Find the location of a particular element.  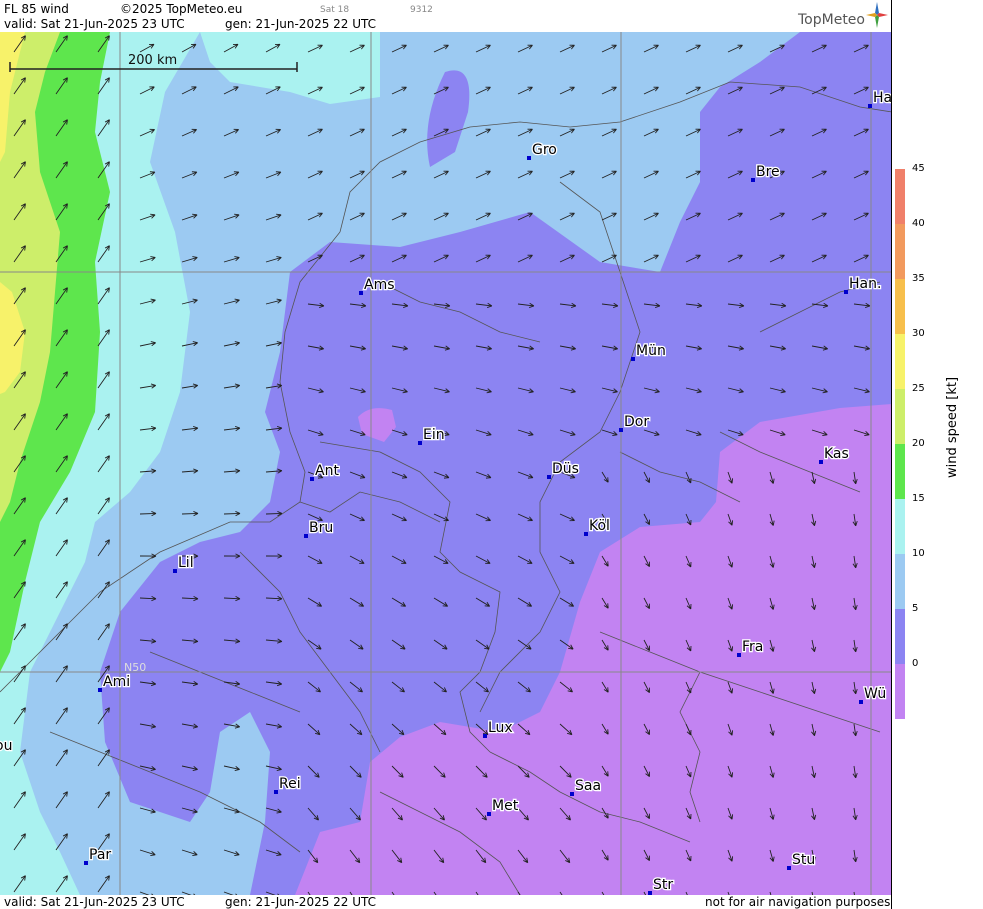

city-label: Met is located at coordinates (505, 806).